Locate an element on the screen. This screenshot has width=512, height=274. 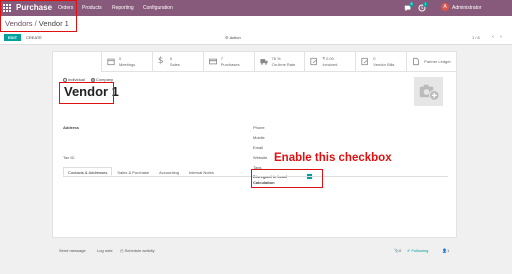
stat-invoiced: ₹ 0.00 Invoiced is located at coordinates (329, 61).